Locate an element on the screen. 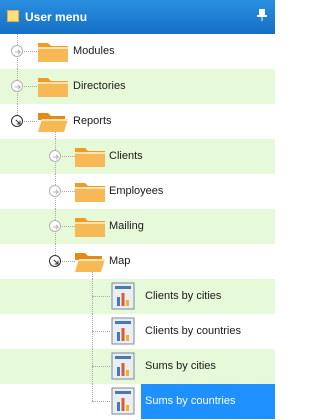 This screenshot has width=320, height=420. tree-item-label: Modules is located at coordinates (94, 51).